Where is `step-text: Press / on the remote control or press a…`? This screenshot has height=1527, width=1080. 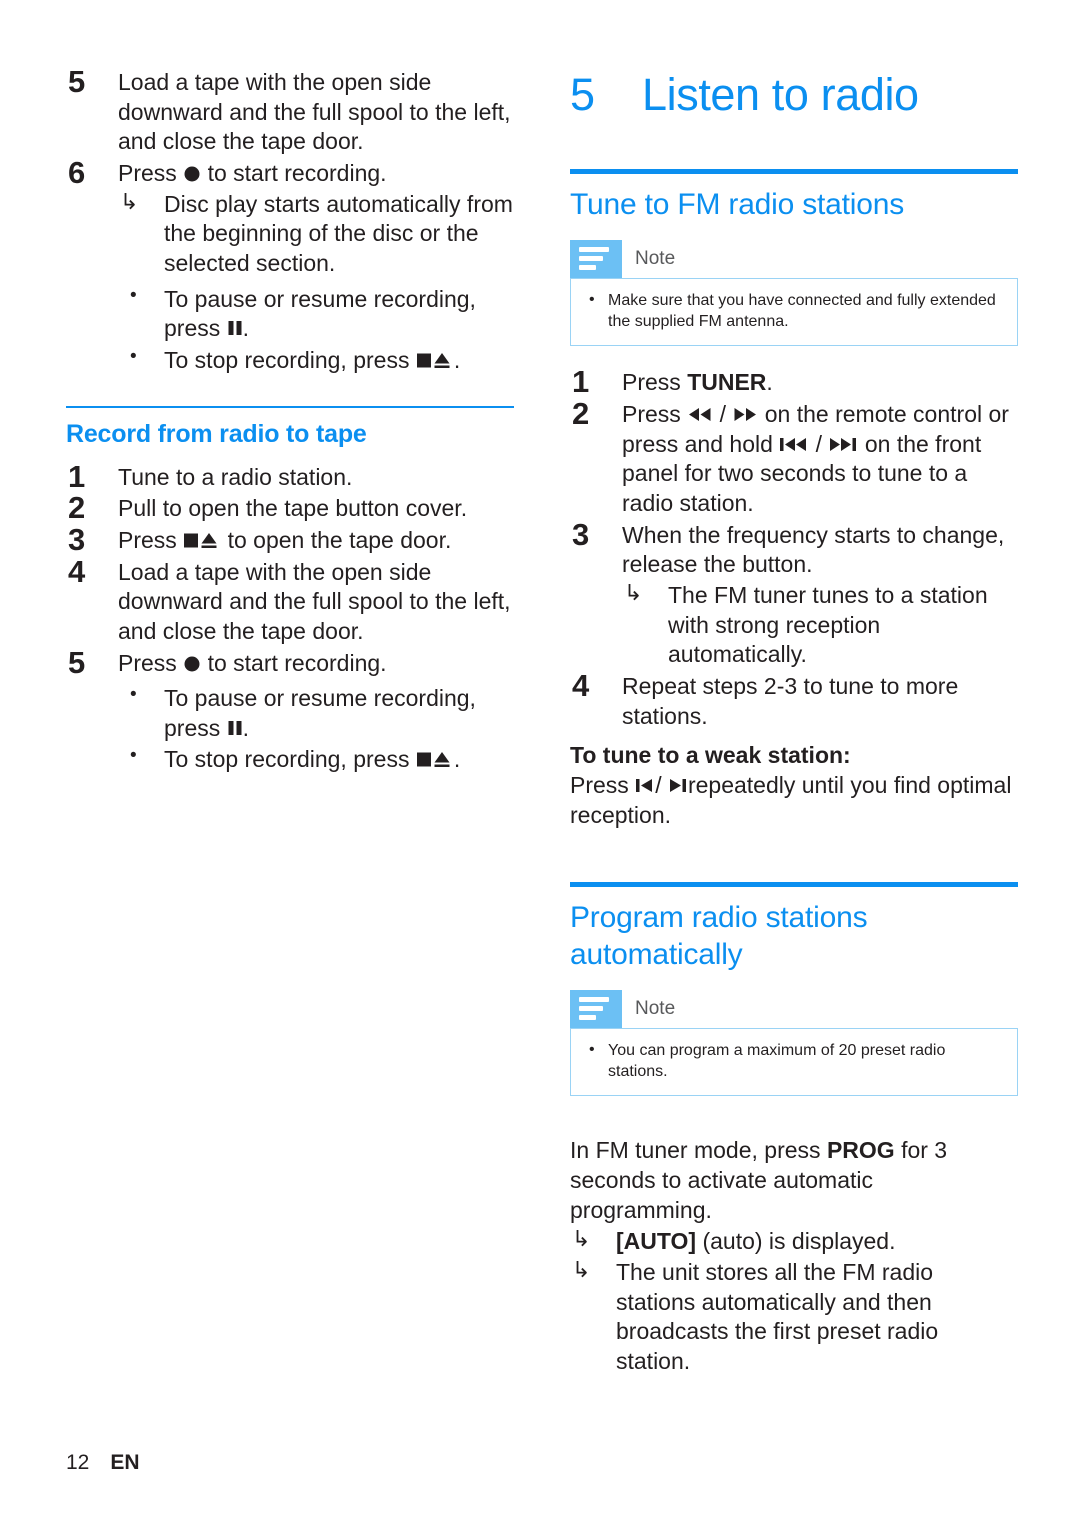 step-text: Press / on the remote control or press a… is located at coordinates (820, 459).